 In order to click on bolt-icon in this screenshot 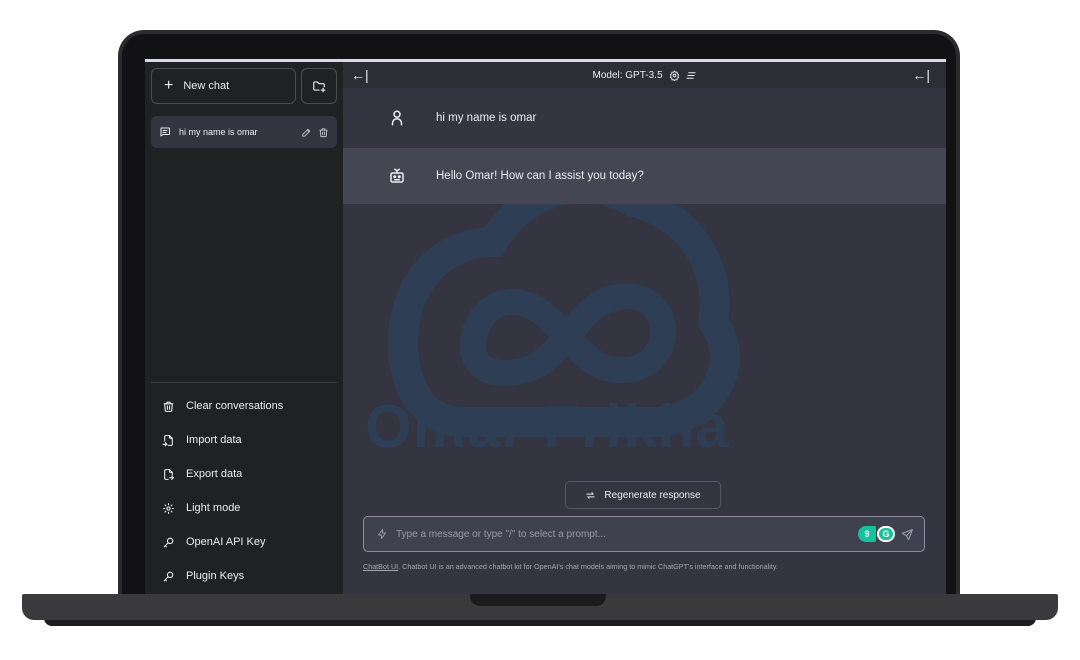, I will do `click(382, 534)`.